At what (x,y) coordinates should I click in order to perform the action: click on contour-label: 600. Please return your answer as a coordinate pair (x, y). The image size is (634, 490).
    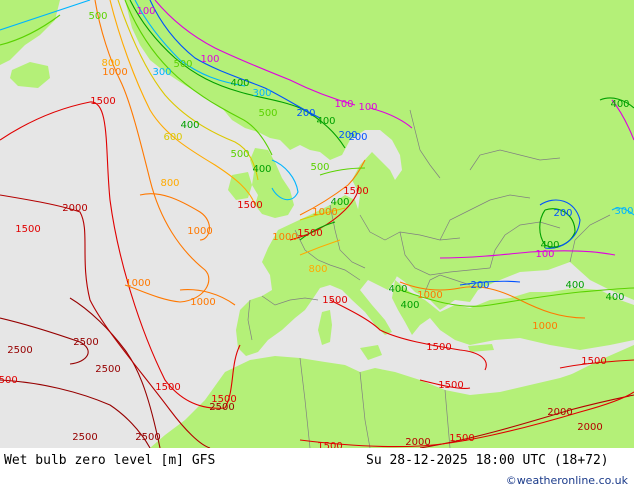
    Looking at the image, I should click on (172, 137).